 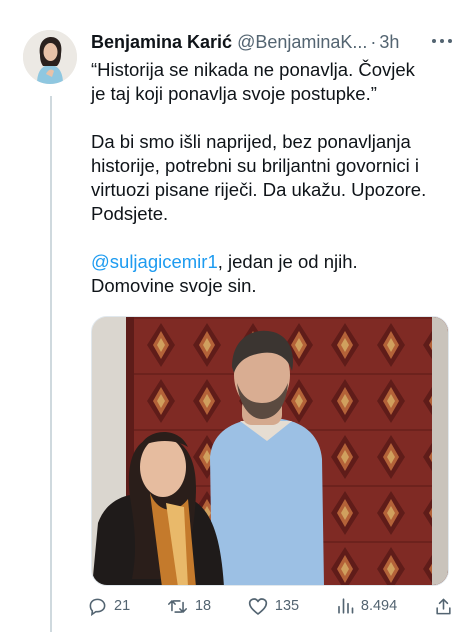 What do you see at coordinates (379, 606) in the screenshot?
I see `views-count: 8.494` at bounding box center [379, 606].